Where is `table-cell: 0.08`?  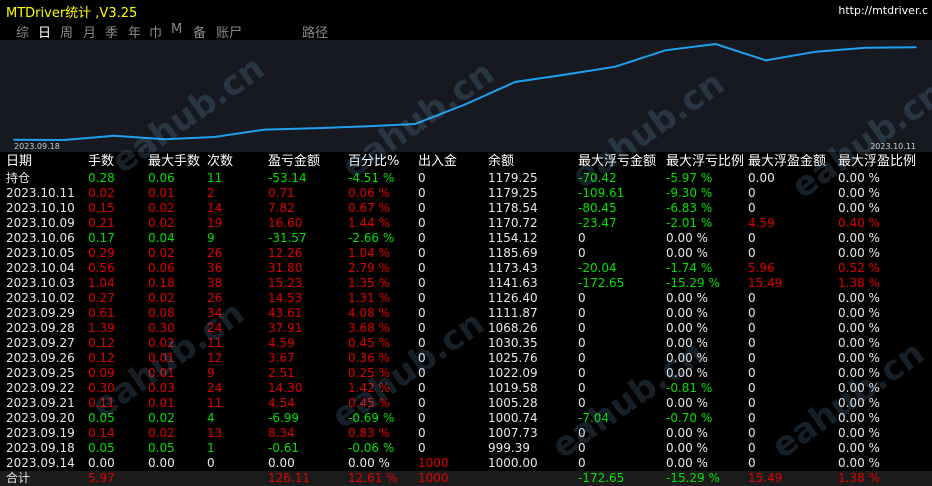
table-cell: 0.08 is located at coordinates (161, 313).